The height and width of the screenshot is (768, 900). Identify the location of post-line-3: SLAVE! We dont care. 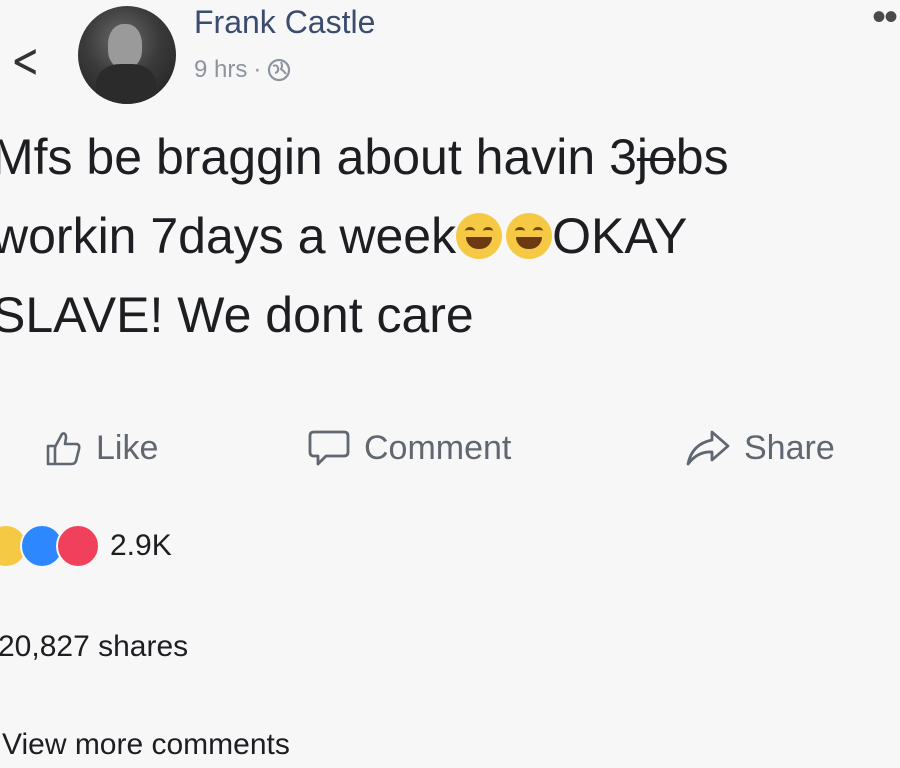
(237, 315).